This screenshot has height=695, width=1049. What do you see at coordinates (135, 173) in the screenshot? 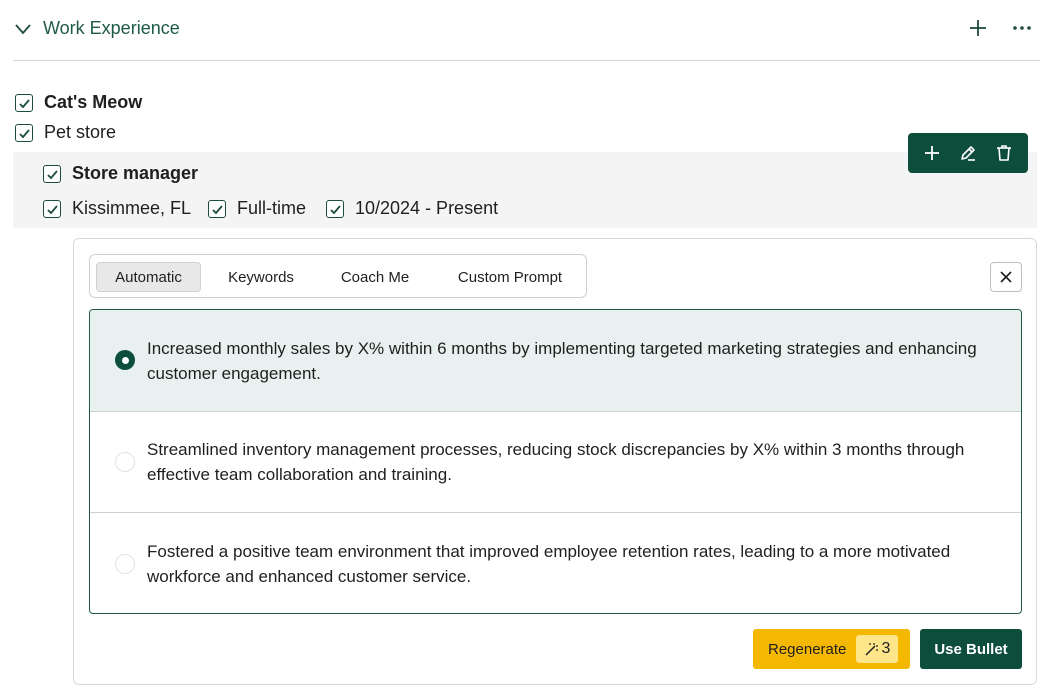
I see `role-title: Store manager` at bounding box center [135, 173].